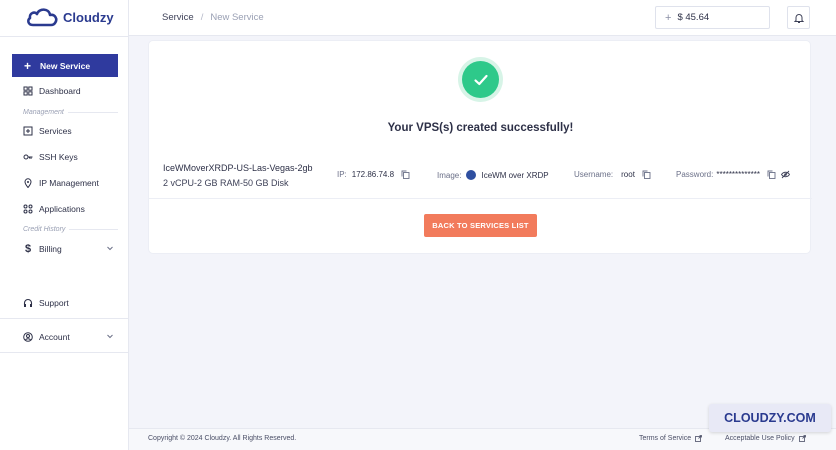 This screenshot has height=450, width=836. Describe the element at coordinates (178, 17) in the screenshot. I see `breadcrumb-service: Service` at that location.